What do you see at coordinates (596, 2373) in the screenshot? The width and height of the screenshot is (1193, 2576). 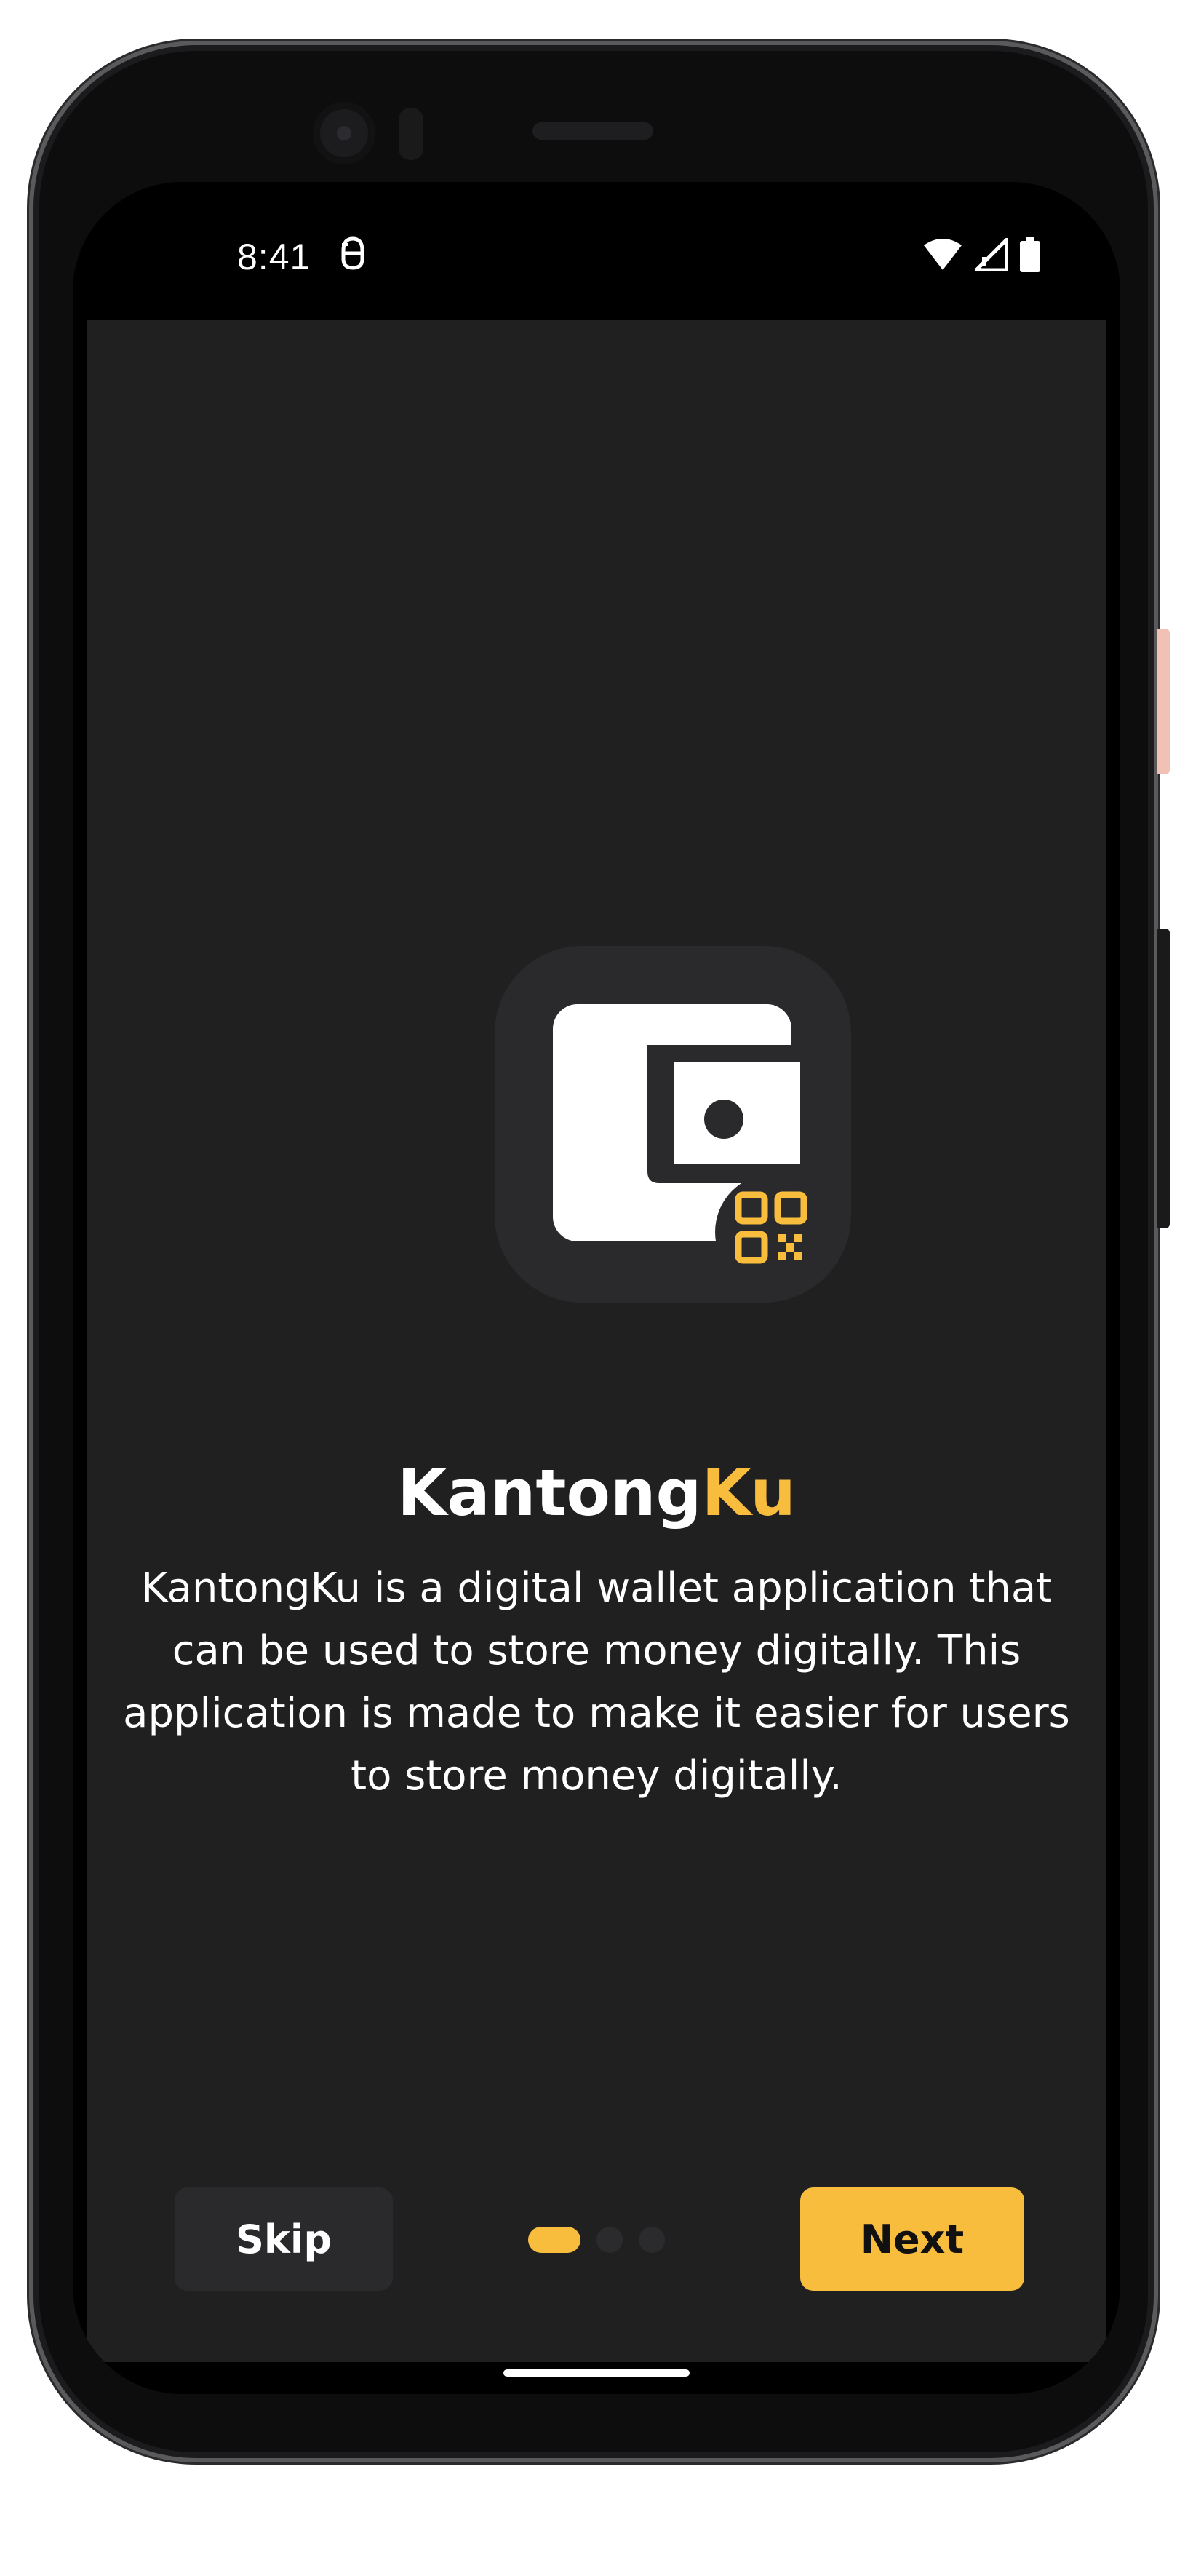 I see `home-indicator` at bounding box center [596, 2373].